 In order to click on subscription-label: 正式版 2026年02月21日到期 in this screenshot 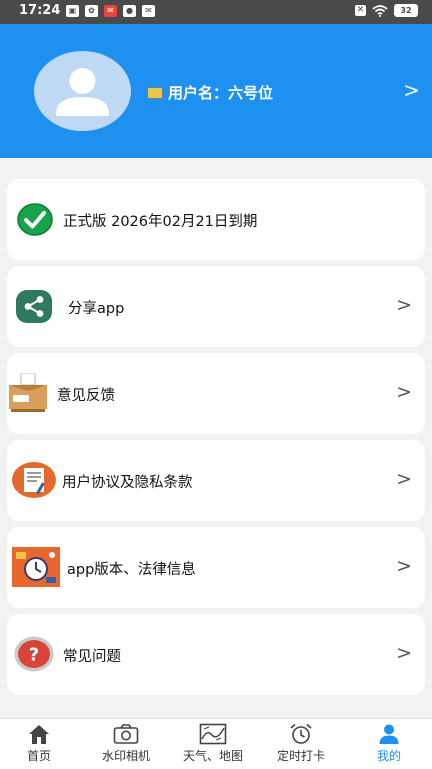, I will do `click(160, 222)`.